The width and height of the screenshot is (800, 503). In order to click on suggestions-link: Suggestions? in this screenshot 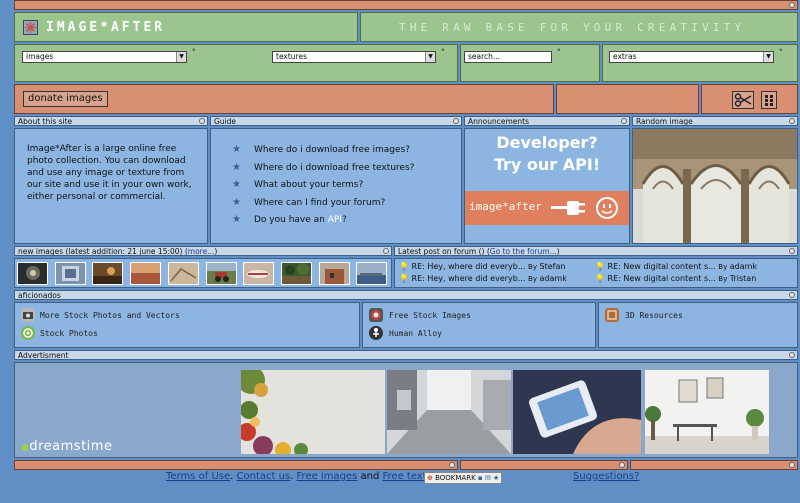, I will do `click(606, 476)`.